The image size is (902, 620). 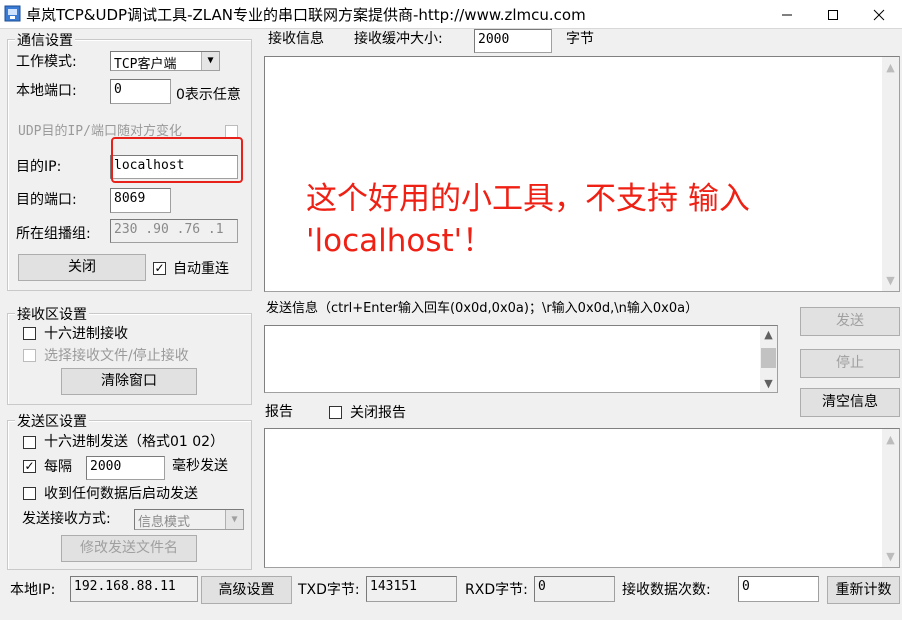 I want to click on local-port-input: 0, so click(x=140, y=91).